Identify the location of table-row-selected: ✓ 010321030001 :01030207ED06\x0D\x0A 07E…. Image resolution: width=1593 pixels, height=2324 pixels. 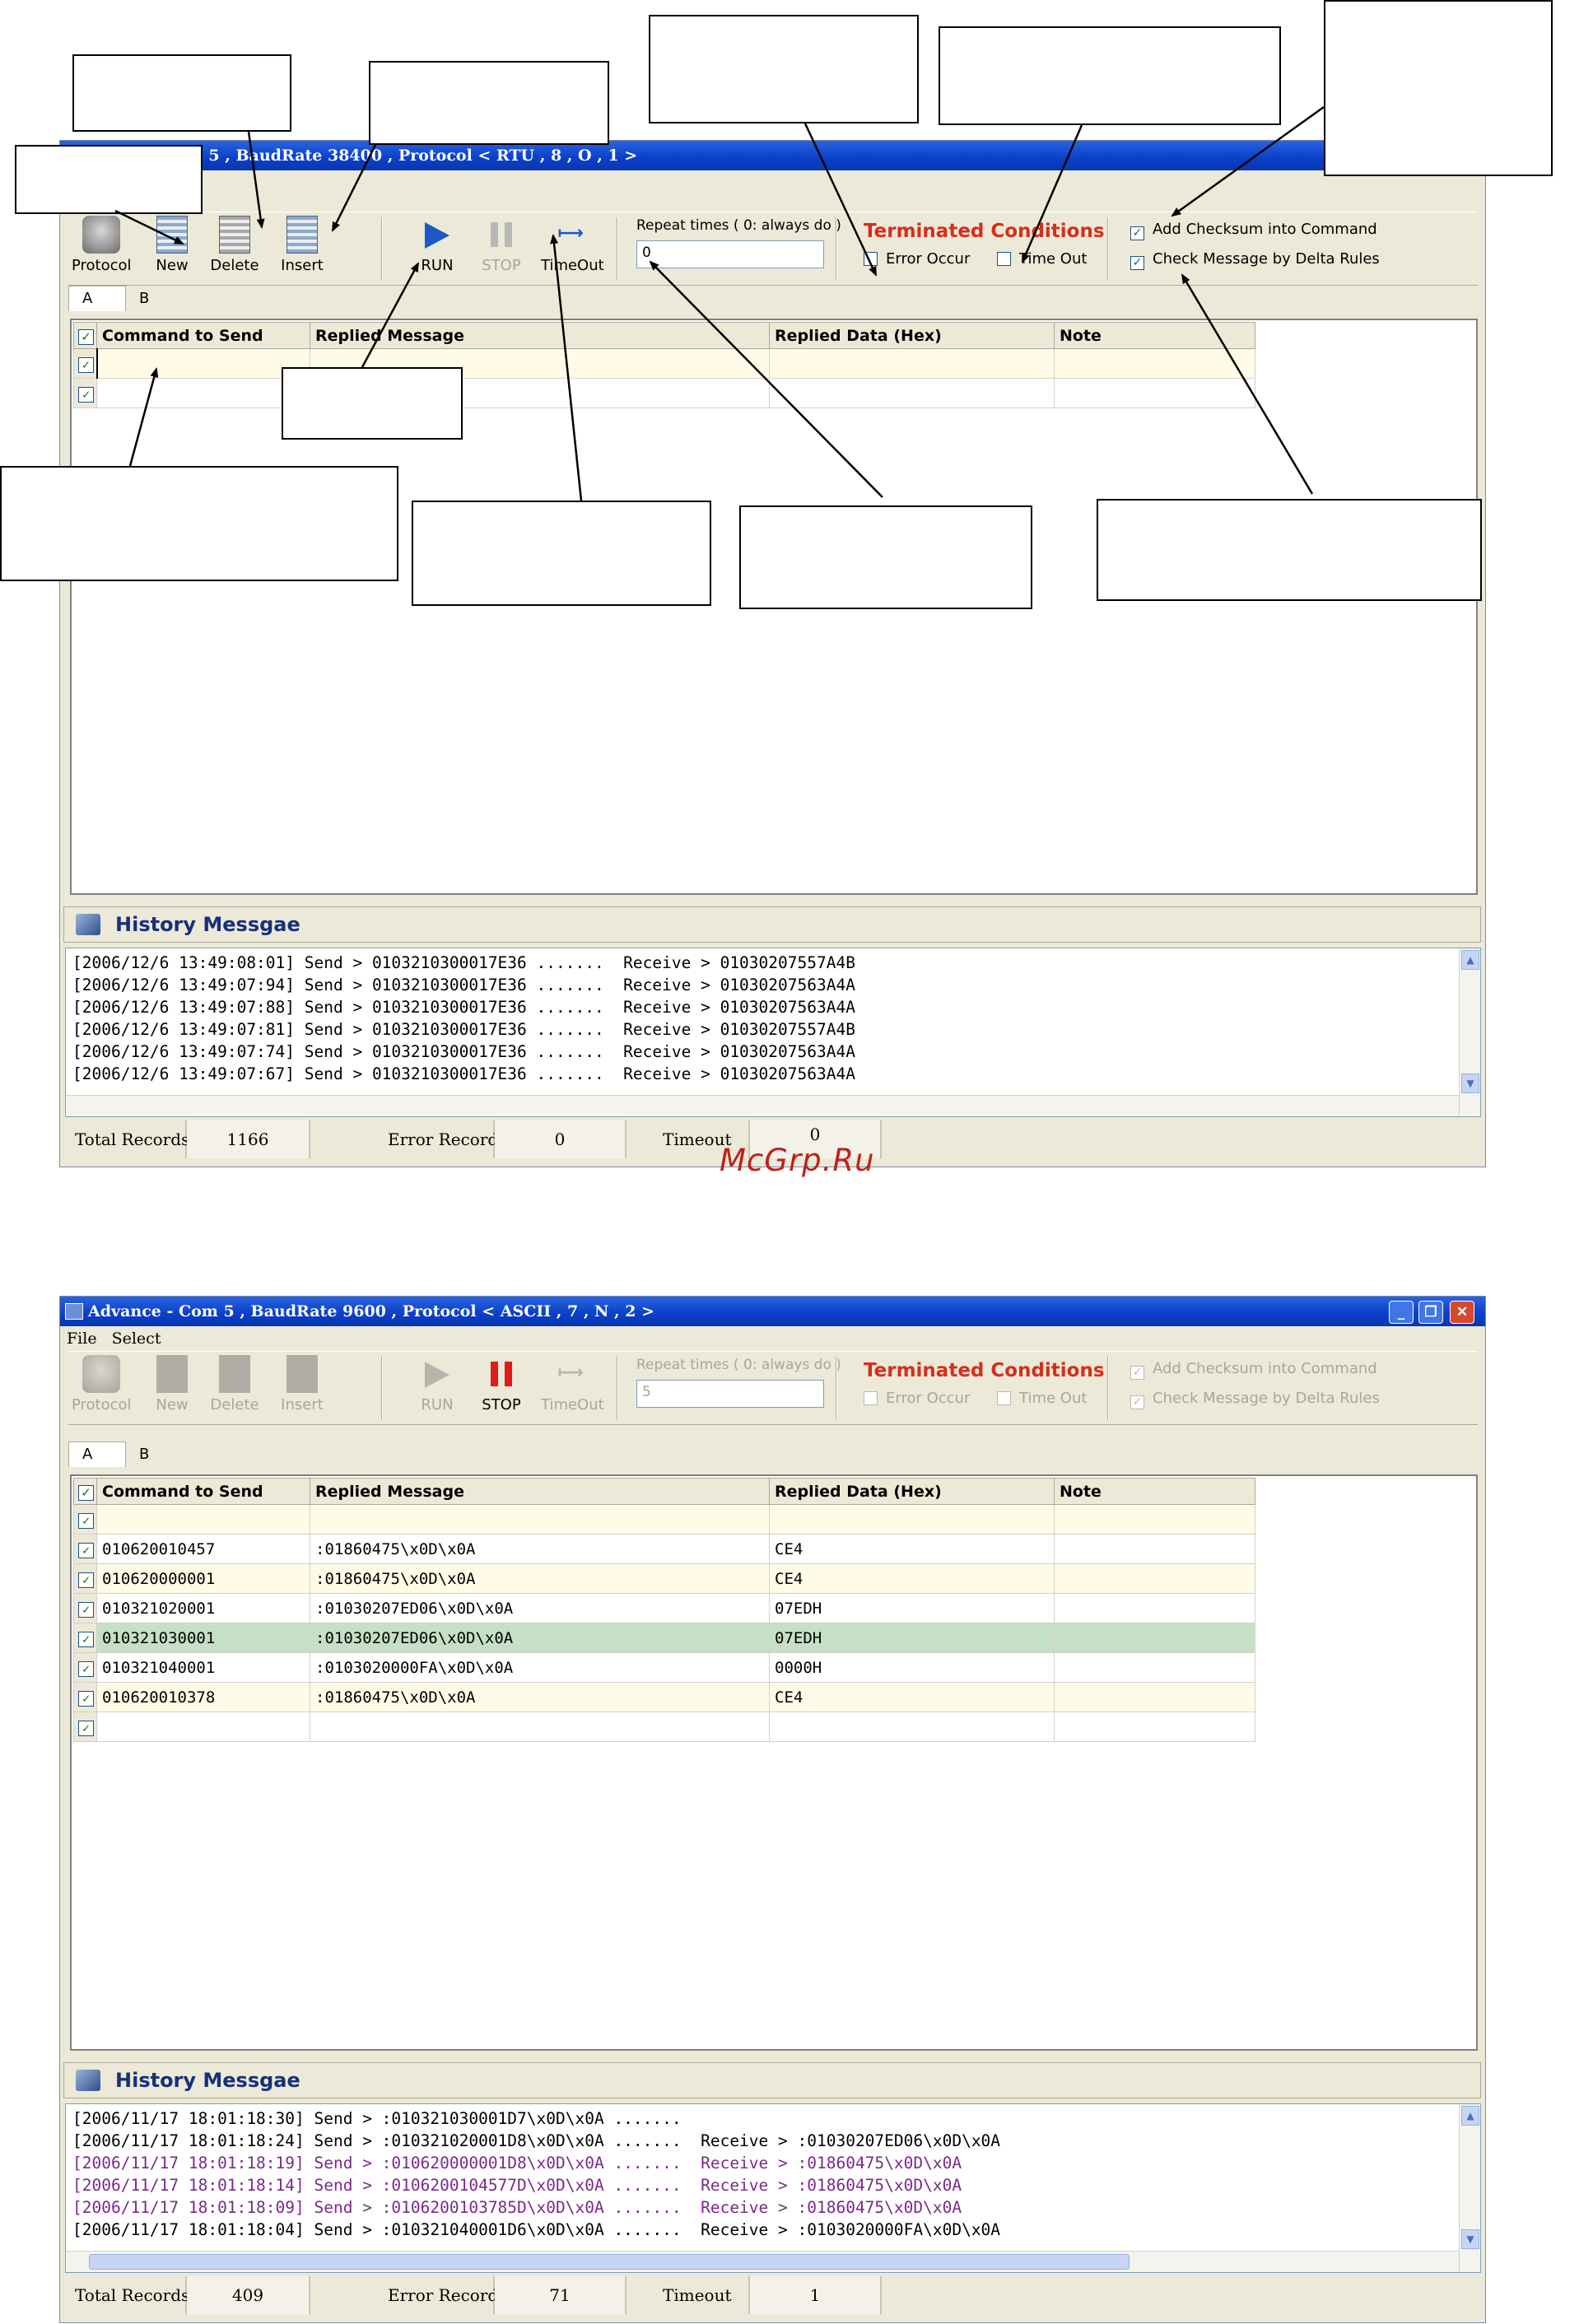
(664, 1638).